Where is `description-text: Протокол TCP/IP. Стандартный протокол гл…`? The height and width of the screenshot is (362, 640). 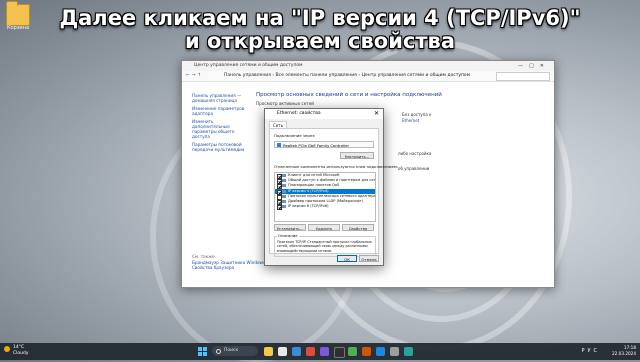 description-text: Протокол TCP/IP. Стандартный протокол гл… is located at coordinates (324, 246).